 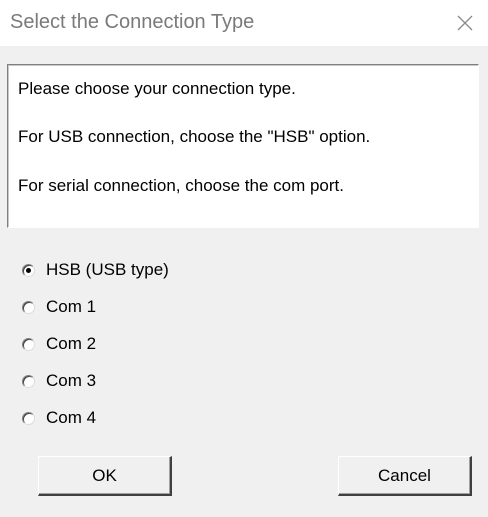 I want to click on radio-label-com1: Com 1, so click(x=71, y=306).